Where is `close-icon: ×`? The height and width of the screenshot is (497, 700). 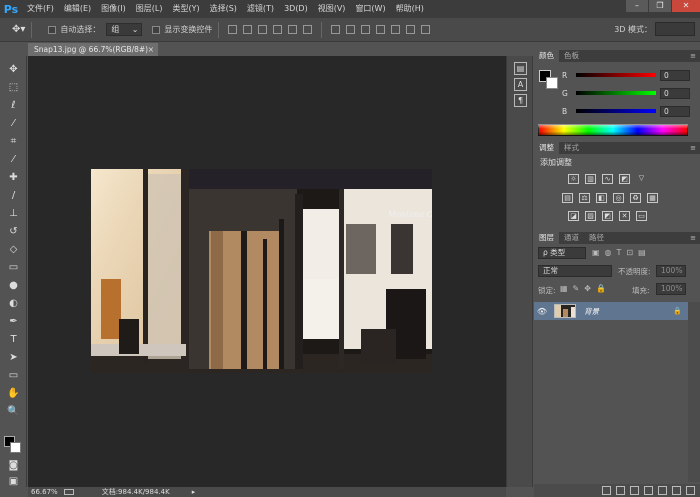 close-icon: × is located at coordinates (151, 49).